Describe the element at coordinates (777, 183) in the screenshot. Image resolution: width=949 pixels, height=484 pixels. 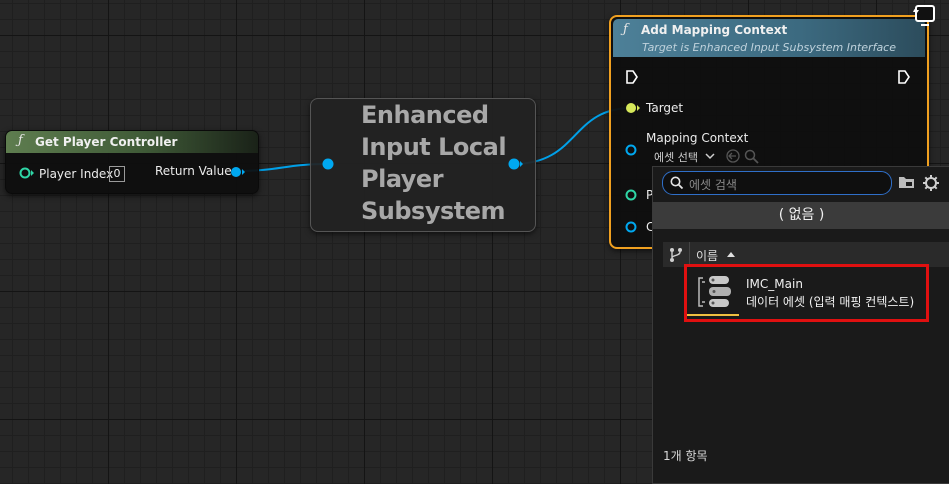
I see `search-input: 에셋 검색` at that location.